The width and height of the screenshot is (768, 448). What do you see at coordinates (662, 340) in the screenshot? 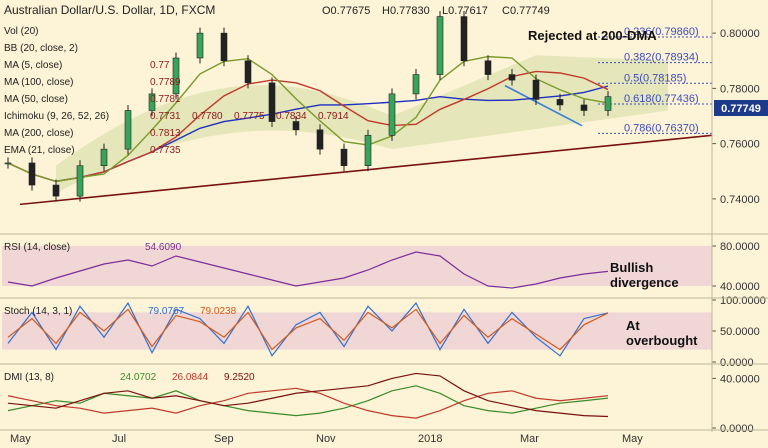
I see `stoch-annotation-line2: overbought` at bounding box center [662, 340].